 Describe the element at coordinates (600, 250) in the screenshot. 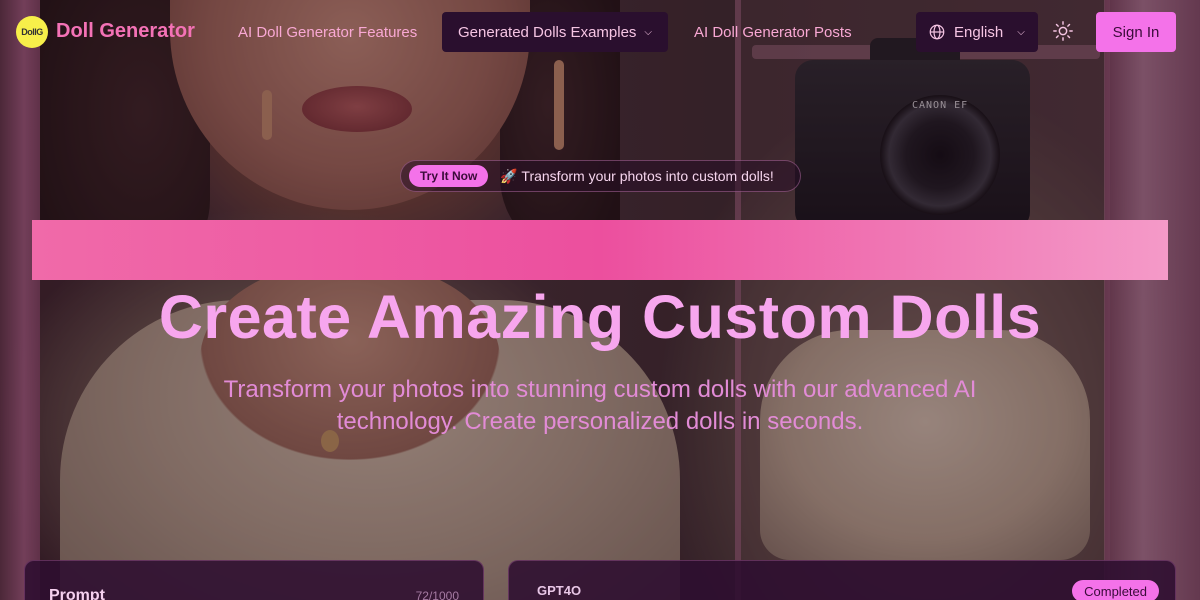

I see `pink-banner` at that location.